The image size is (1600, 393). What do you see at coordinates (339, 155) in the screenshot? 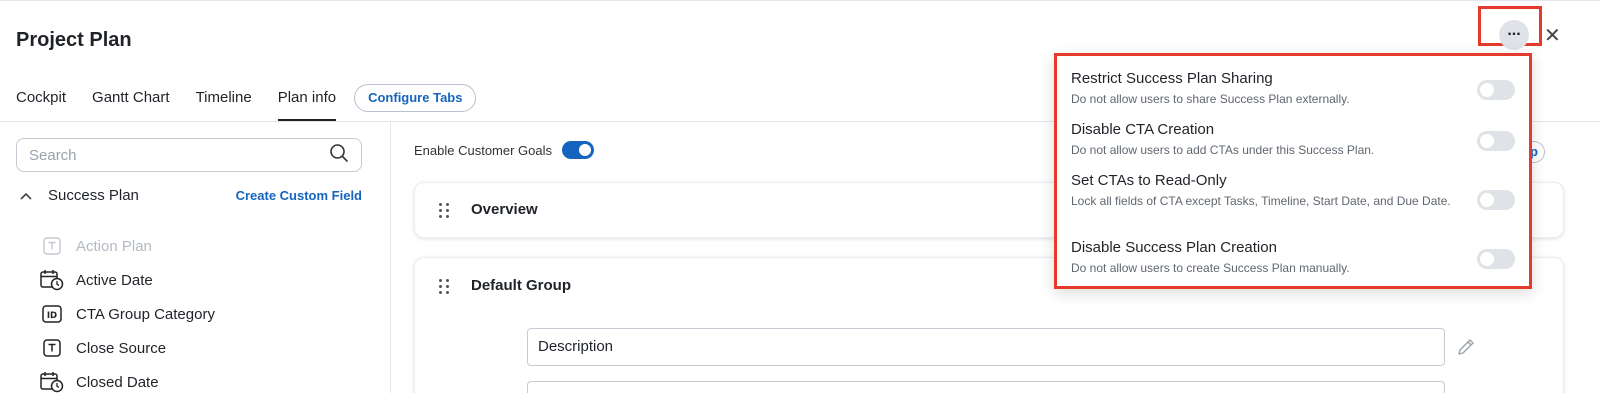
I see `search-icon` at bounding box center [339, 155].